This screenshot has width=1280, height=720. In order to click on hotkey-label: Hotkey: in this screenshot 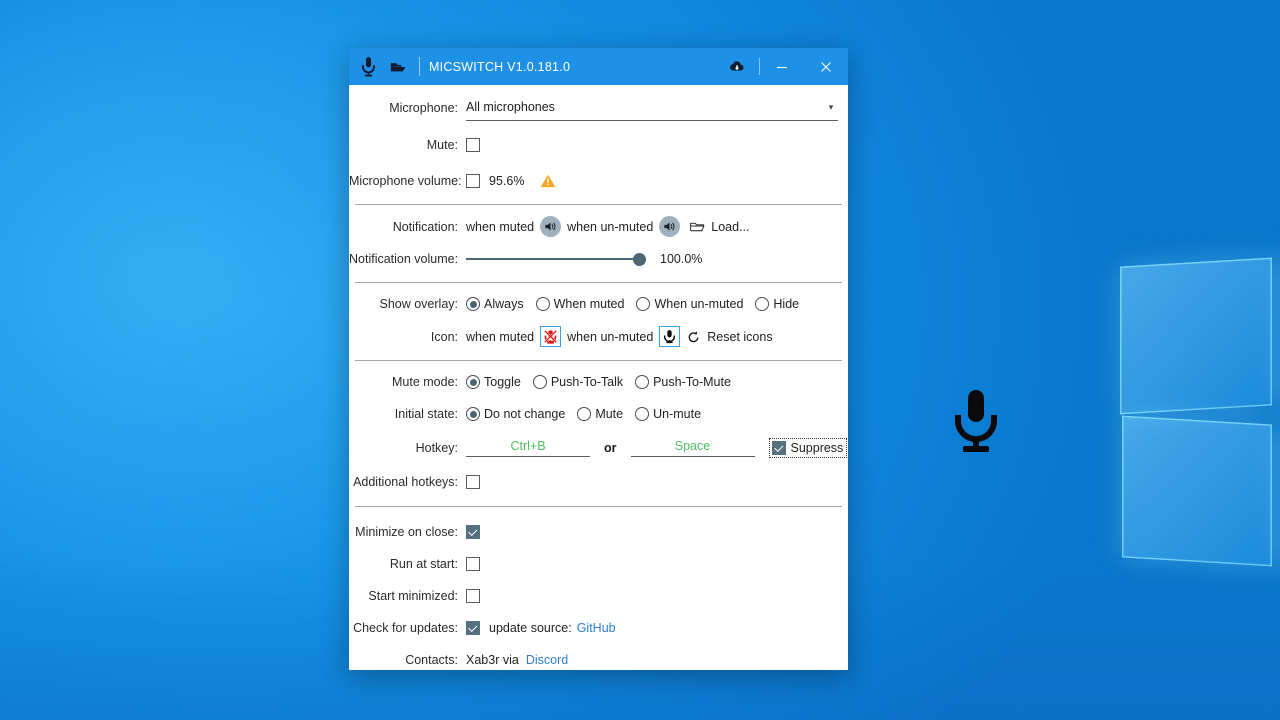, I will do `click(436, 448)`.